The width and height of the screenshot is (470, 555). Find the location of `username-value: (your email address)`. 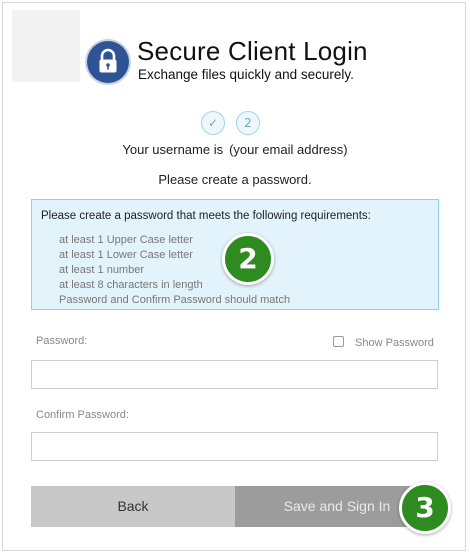

username-value: (your email address) is located at coordinates (288, 149).